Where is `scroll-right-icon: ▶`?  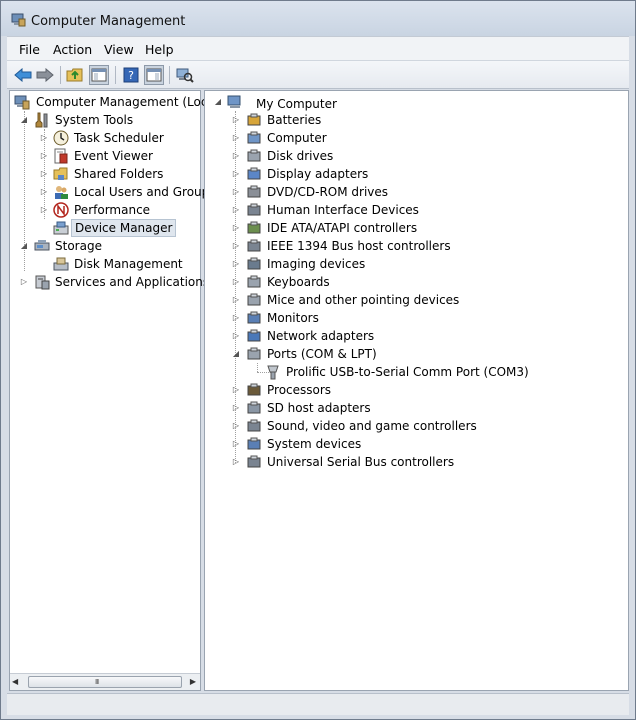 scroll-right-icon: ▶ is located at coordinates (193, 681).